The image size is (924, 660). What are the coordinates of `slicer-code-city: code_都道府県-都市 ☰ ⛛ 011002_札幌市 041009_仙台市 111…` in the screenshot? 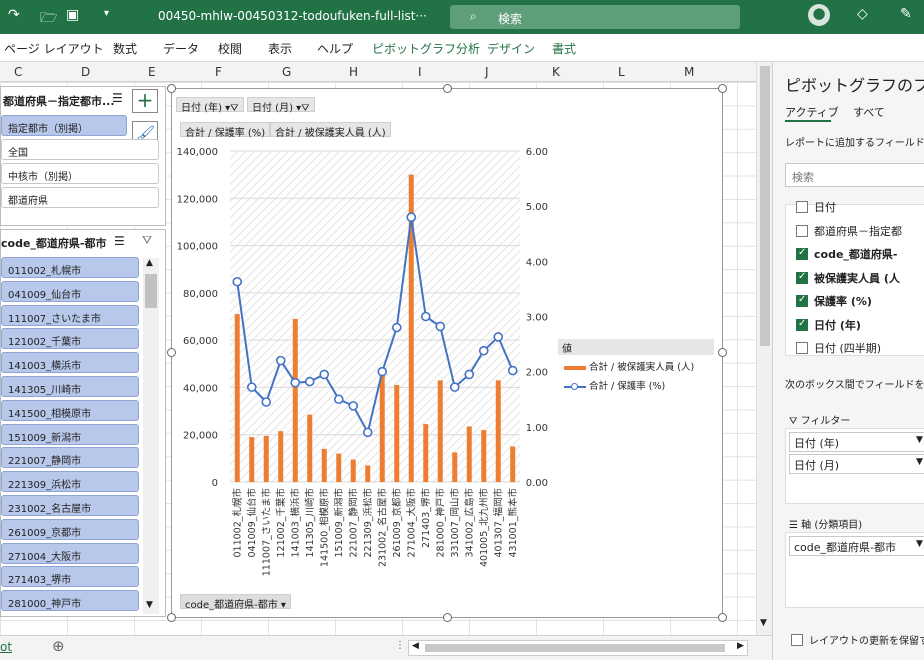 It's located at (83, 423).